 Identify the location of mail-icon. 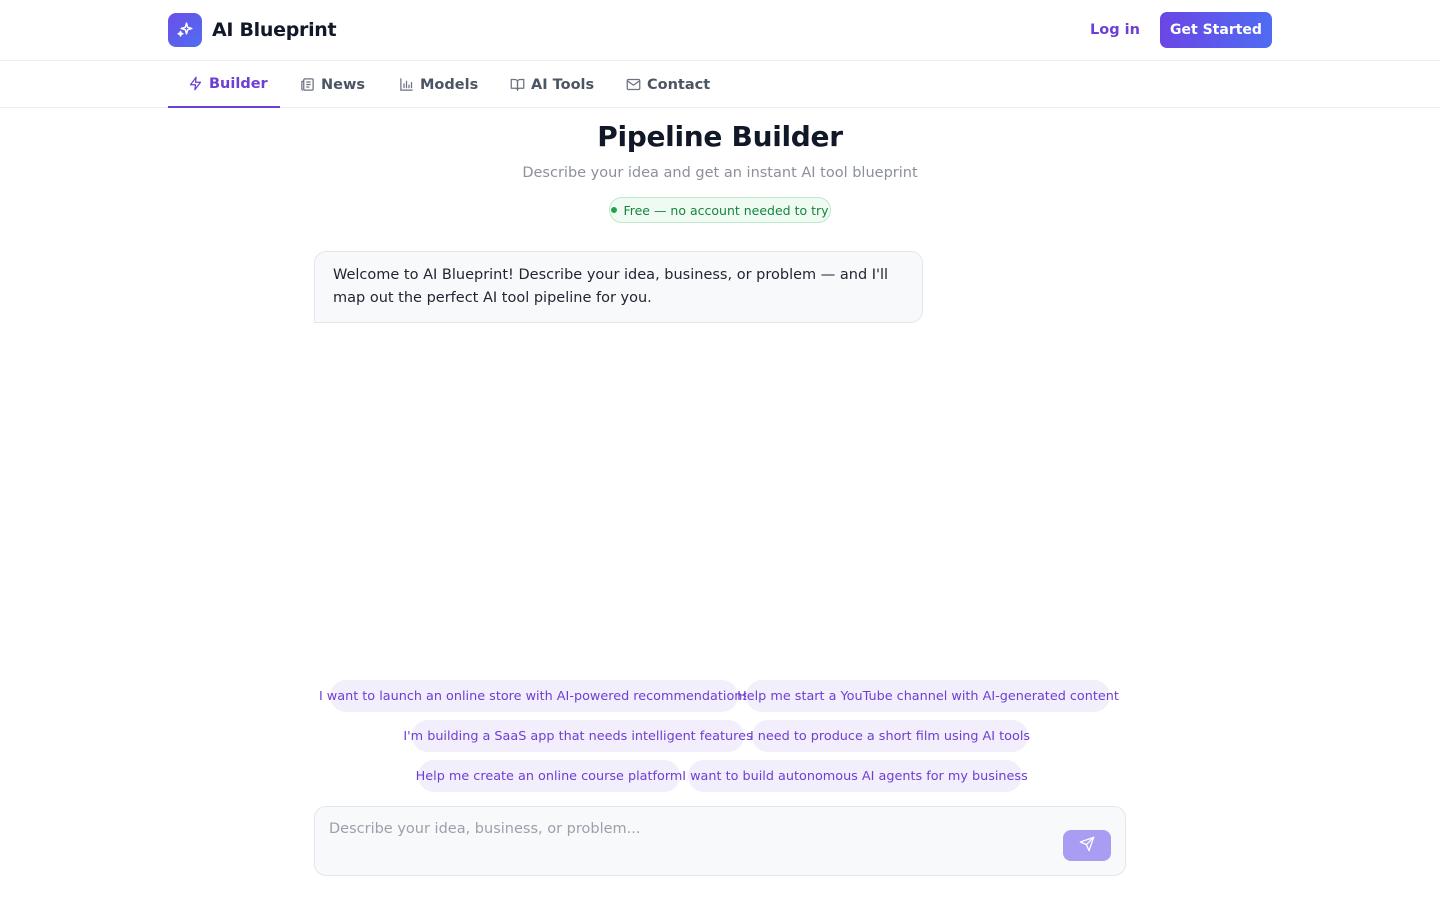
(633, 84).